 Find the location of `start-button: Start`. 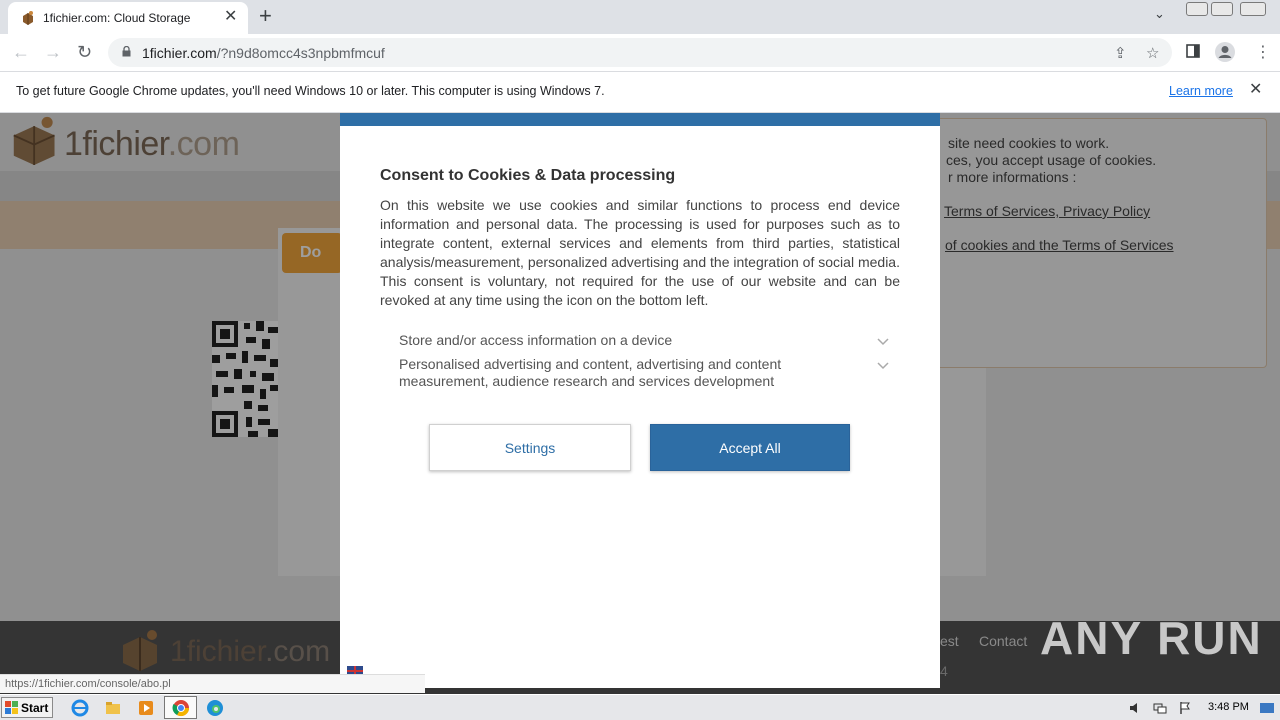

start-button: Start is located at coordinates (27, 707).